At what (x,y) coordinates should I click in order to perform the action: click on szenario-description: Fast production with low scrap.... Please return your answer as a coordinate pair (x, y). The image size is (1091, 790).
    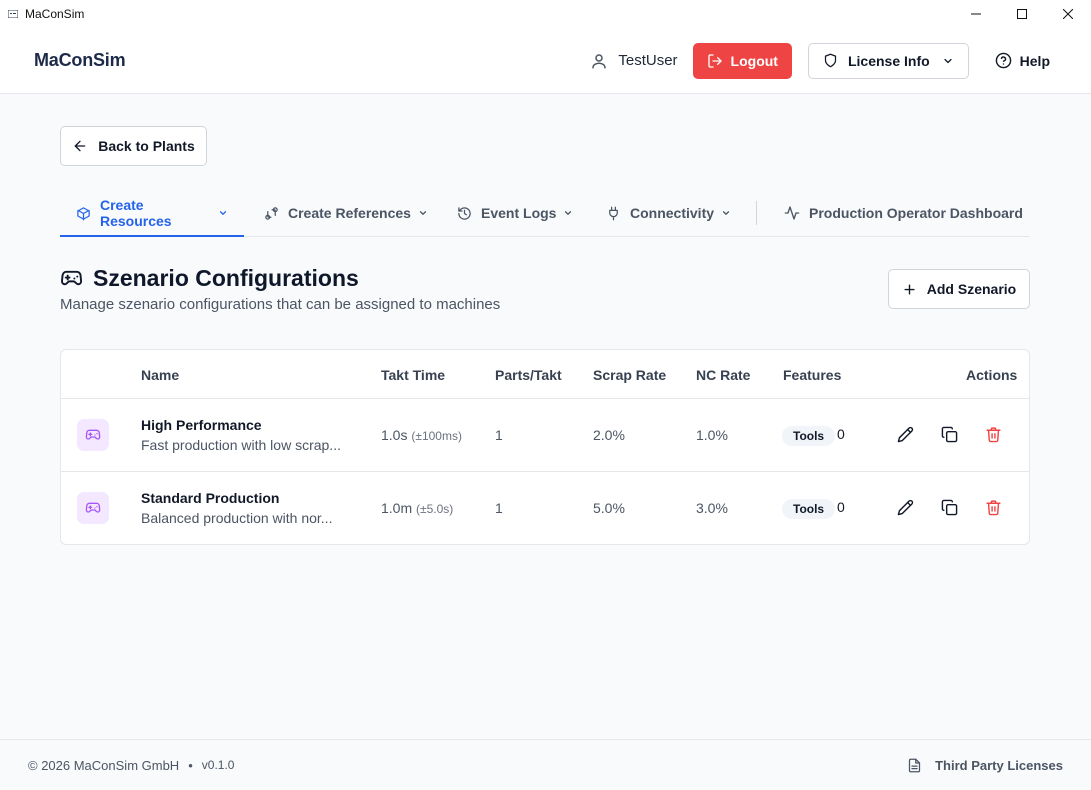
    Looking at the image, I should click on (241, 445).